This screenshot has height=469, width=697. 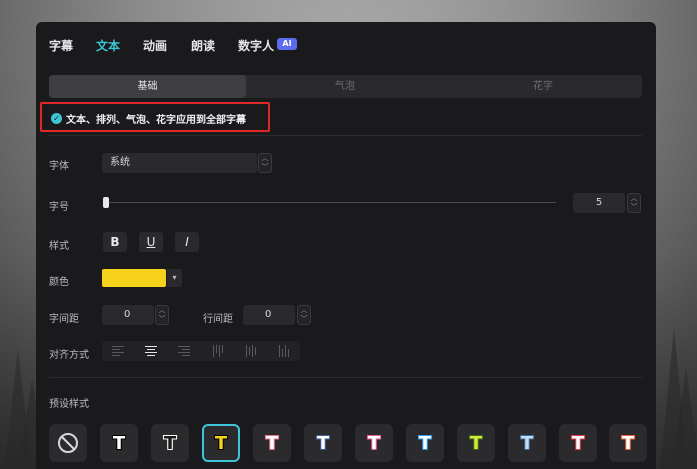 What do you see at coordinates (221, 443) in the screenshot?
I see `preset-yellow: T` at bounding box center [221, 443].